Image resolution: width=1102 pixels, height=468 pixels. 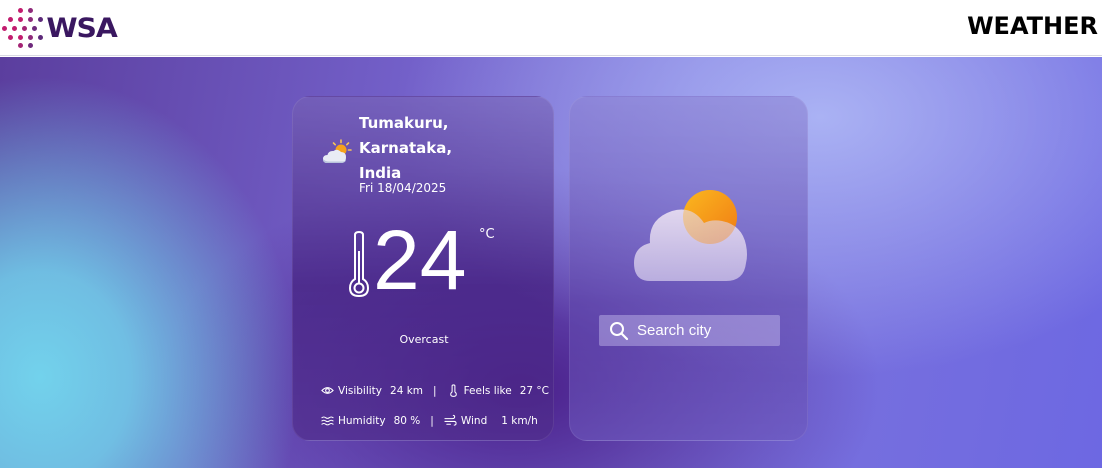 I want to click on wind-label: Wind, so click(x=474, y=420).